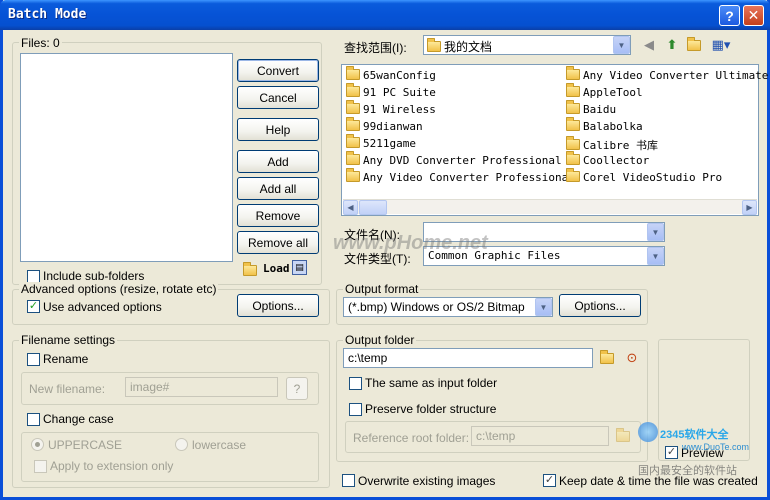 This screenshot has height=500, width=770. Describe the element at coordinates (269, 269) in the screenshot. I see `load-button: Load` at that location.